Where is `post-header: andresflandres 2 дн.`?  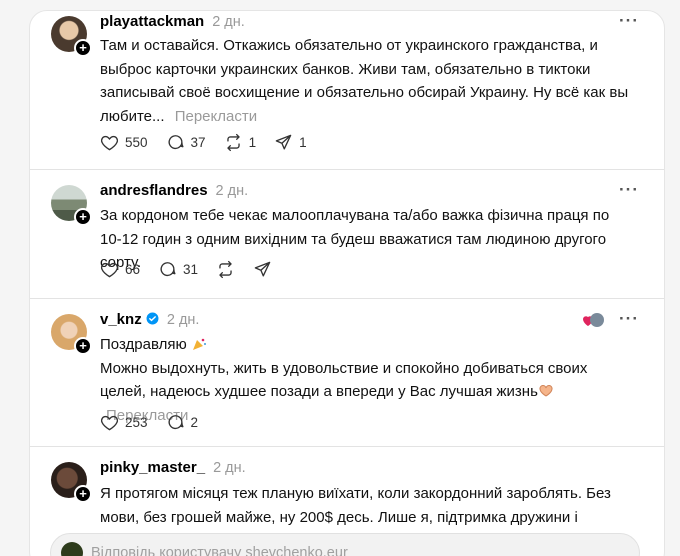
post-header: andresflandres 2 дн. is located at coordinates (174, 190).